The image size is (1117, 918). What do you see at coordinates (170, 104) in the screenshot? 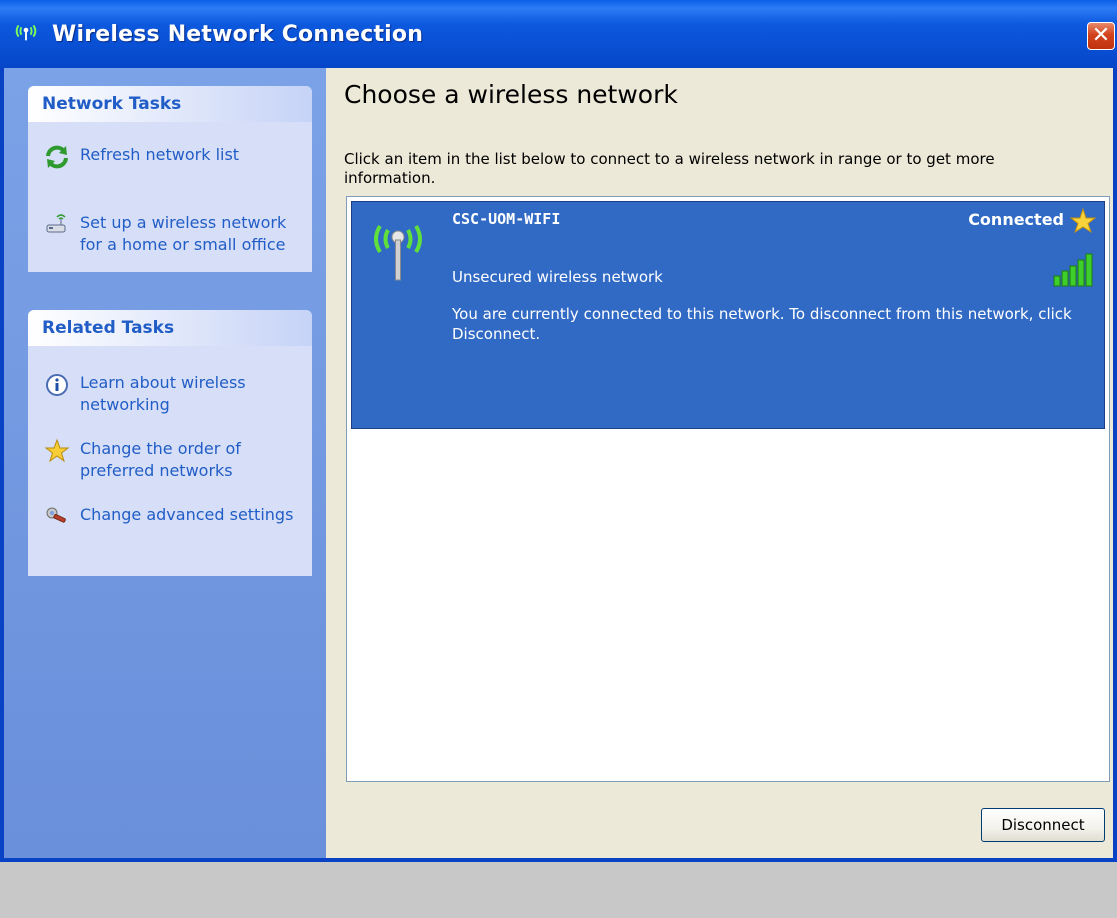
I see `network-tasks-header: Network Tasks` at bounding box center [170, 104].